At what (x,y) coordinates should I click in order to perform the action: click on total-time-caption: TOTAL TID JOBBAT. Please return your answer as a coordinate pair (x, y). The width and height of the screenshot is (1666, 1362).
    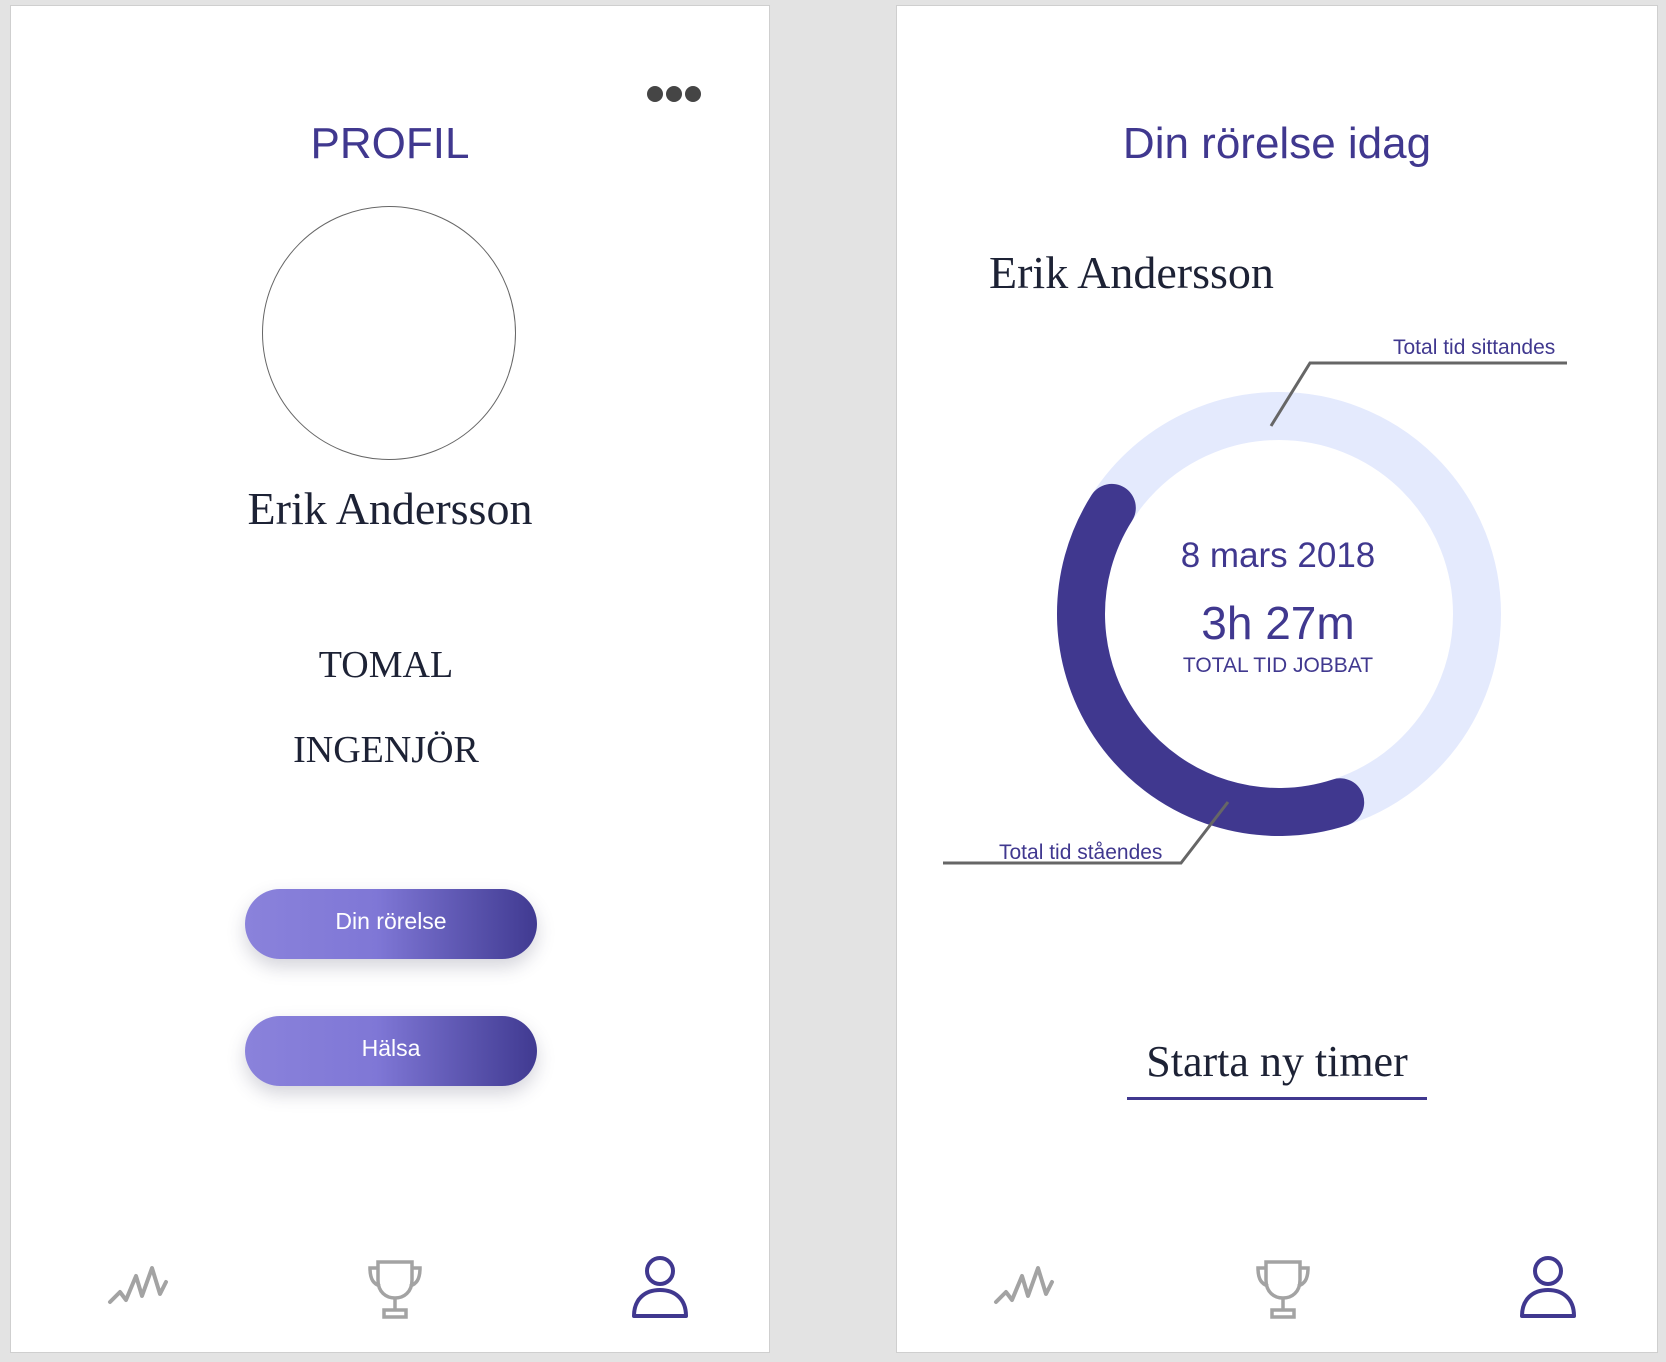
    Looking at the image, I should click on (1278, 665).